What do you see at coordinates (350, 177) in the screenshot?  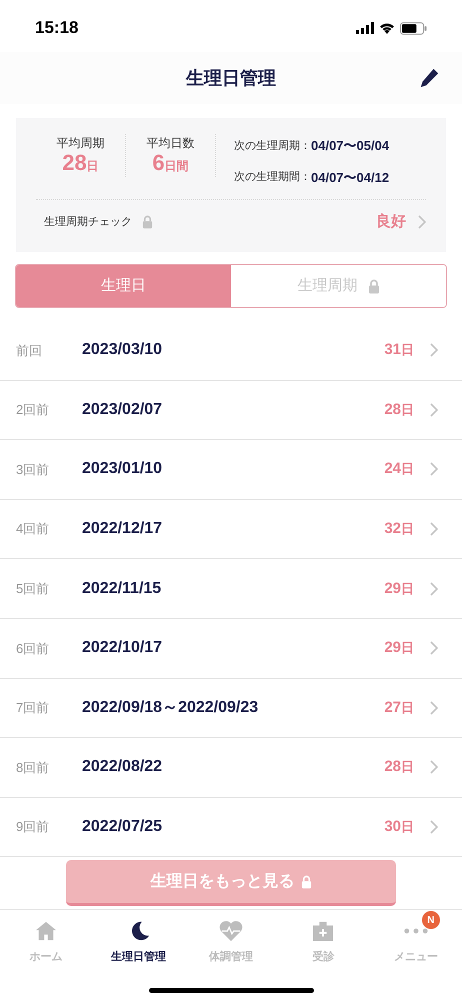 I see `next-value: 04/07〜04/12` at bounding box center [350, 177].